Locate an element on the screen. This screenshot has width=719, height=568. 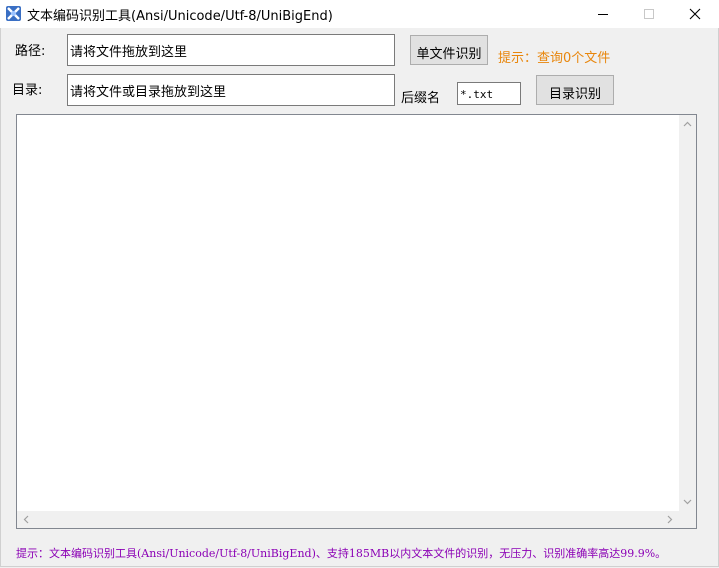
horizontal-scrollbar is located at coordinates (348, 519).